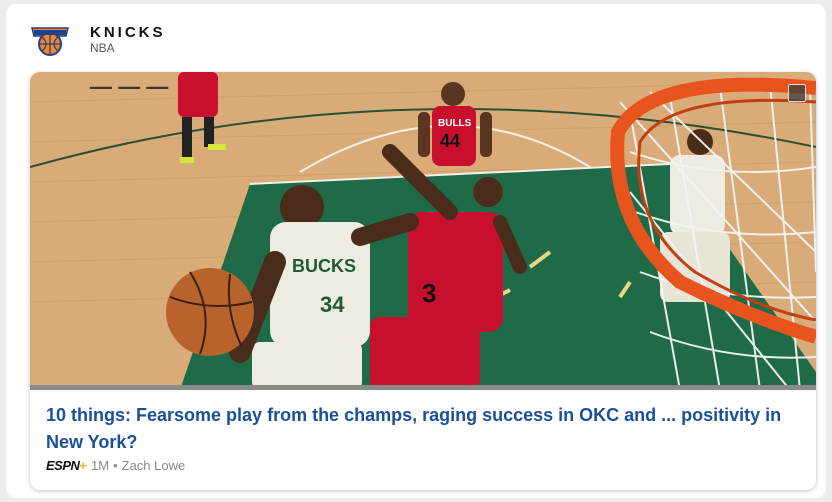 This screenshot has width=832, height=502. I want to click on espn-logo-icon: ESPN, so click(63, 465).